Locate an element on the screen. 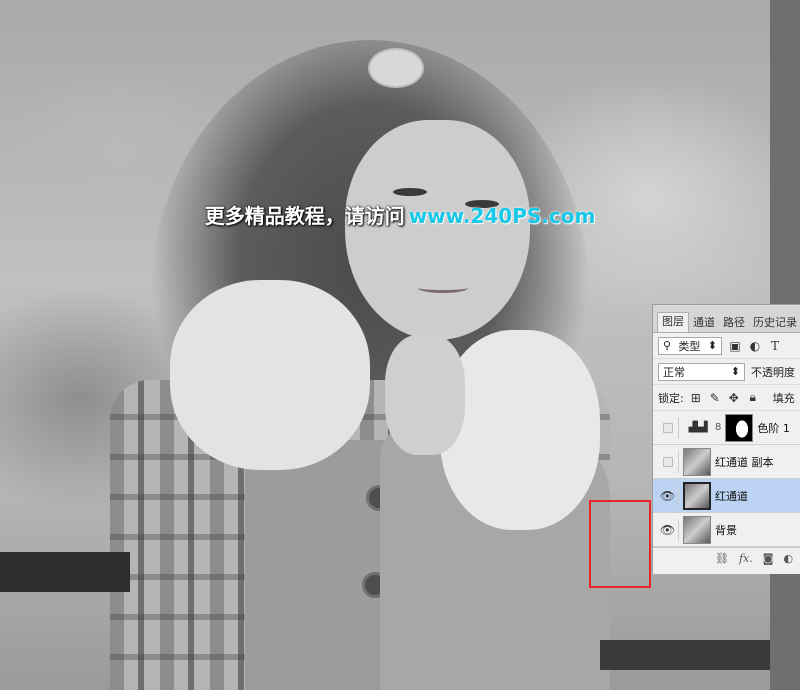 This screenshot has width=800, height=690. watermark-text: 更多精品教程，请访问 is located at coordinates (304, 216).